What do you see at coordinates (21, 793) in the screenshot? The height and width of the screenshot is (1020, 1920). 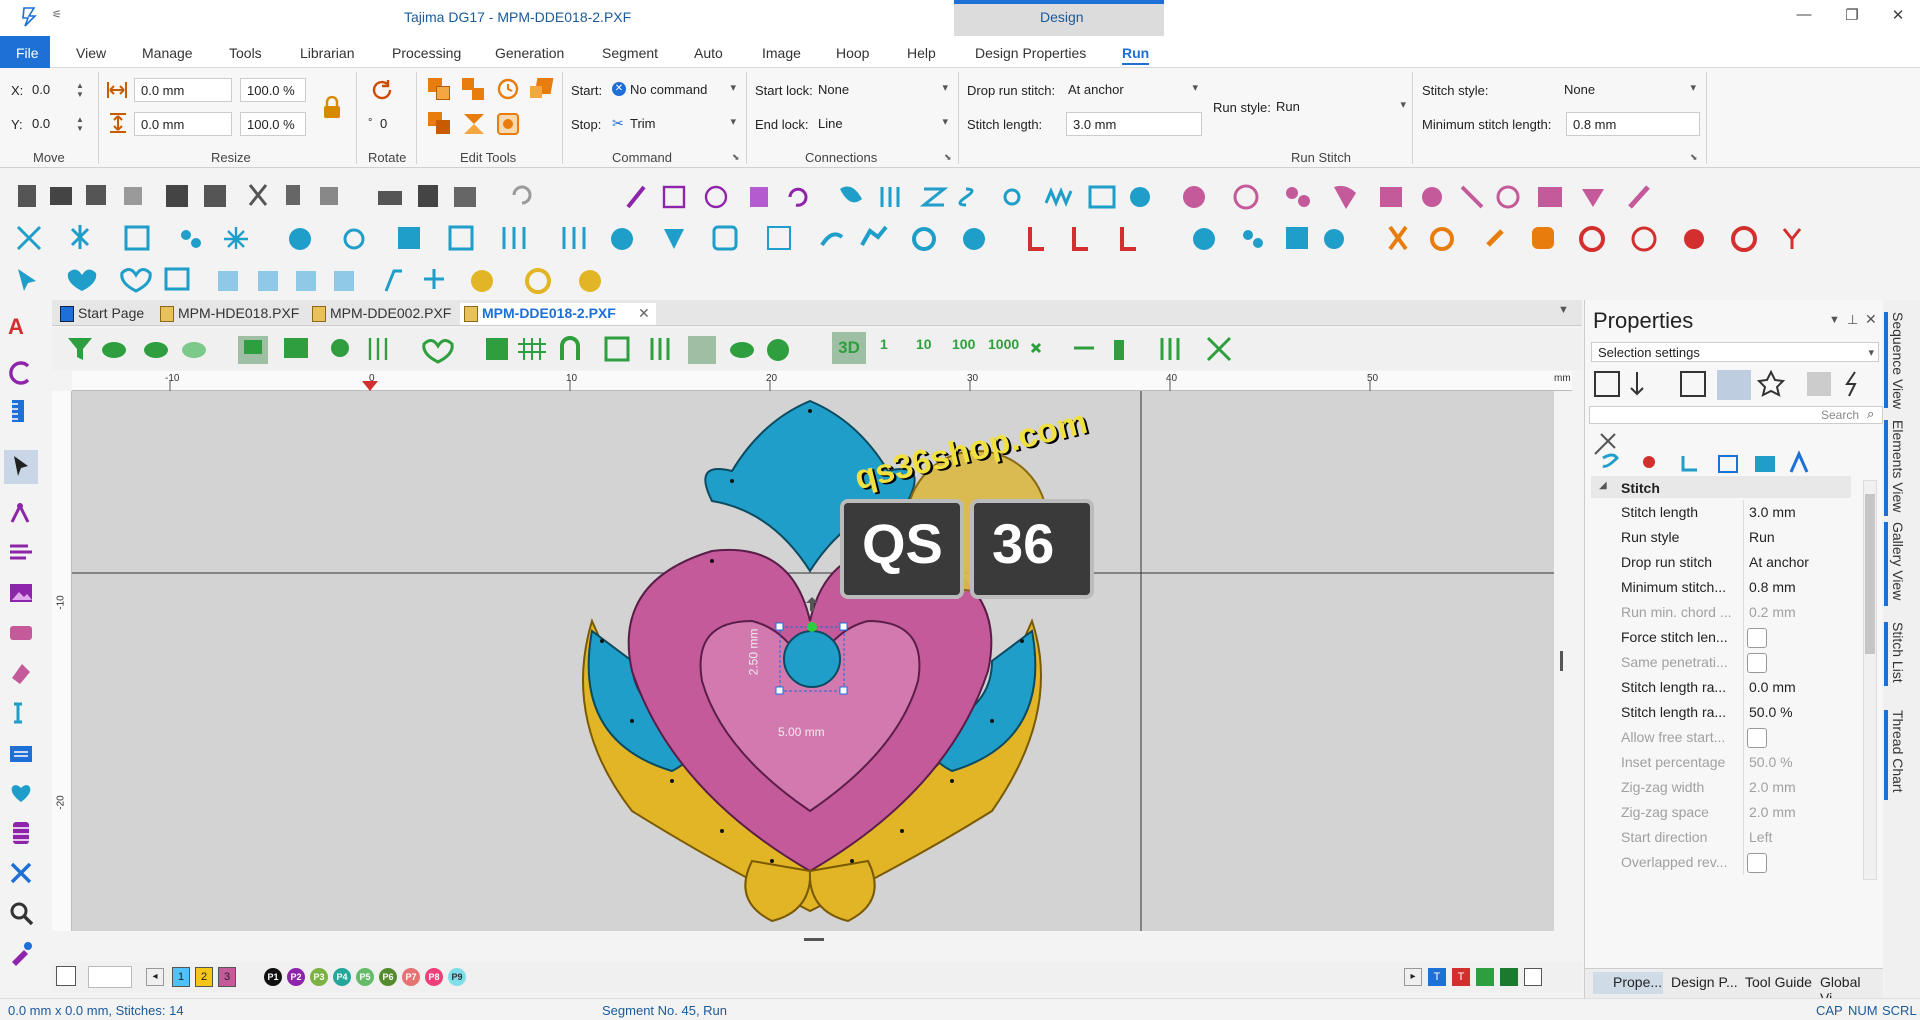 I see `heart-tool-icon` at bounding box center [21, 793].